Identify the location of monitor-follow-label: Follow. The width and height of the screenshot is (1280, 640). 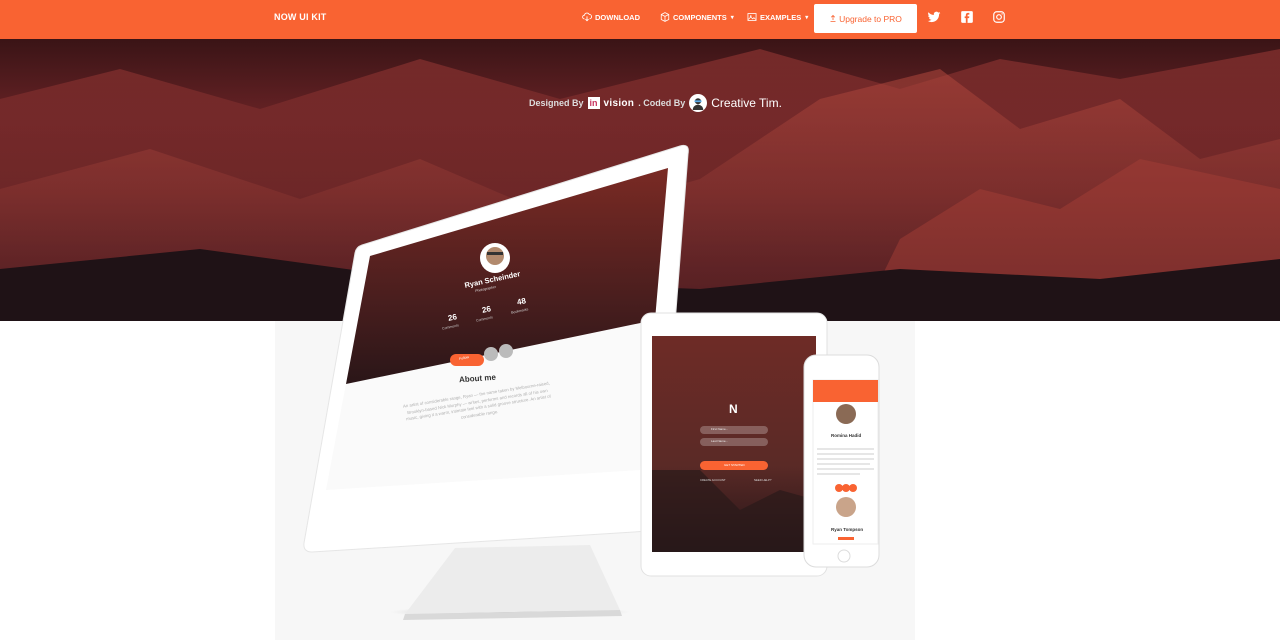
(464, 358).